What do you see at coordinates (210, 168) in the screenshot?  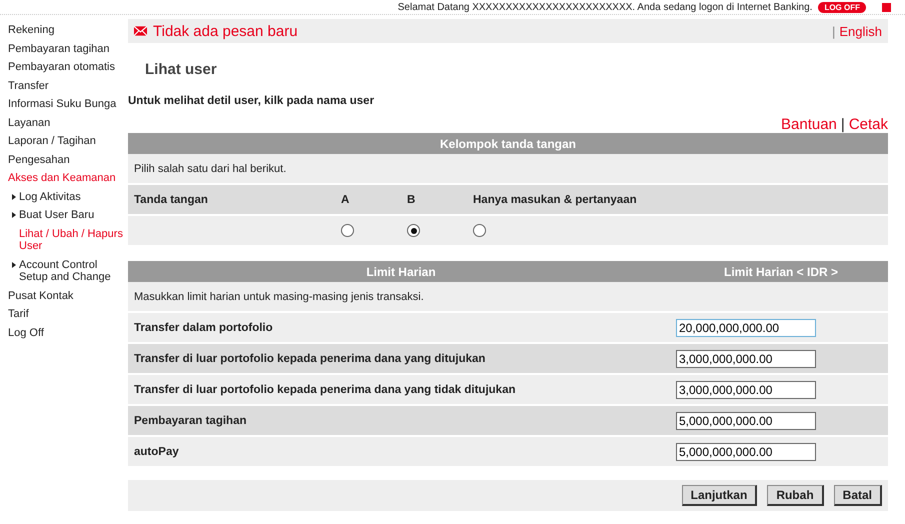 I see `hint-text: Pilih salah satu dari hal berikut.` at bounding box center [210, 168].